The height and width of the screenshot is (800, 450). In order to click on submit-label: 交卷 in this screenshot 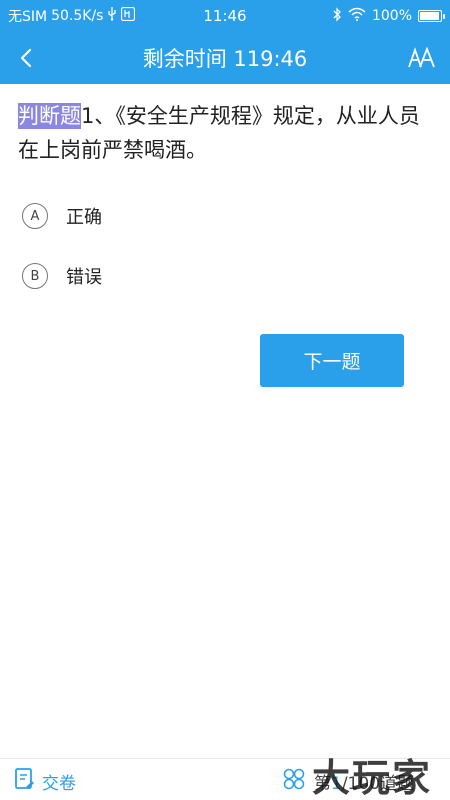, I will do `click(59, 784)`.